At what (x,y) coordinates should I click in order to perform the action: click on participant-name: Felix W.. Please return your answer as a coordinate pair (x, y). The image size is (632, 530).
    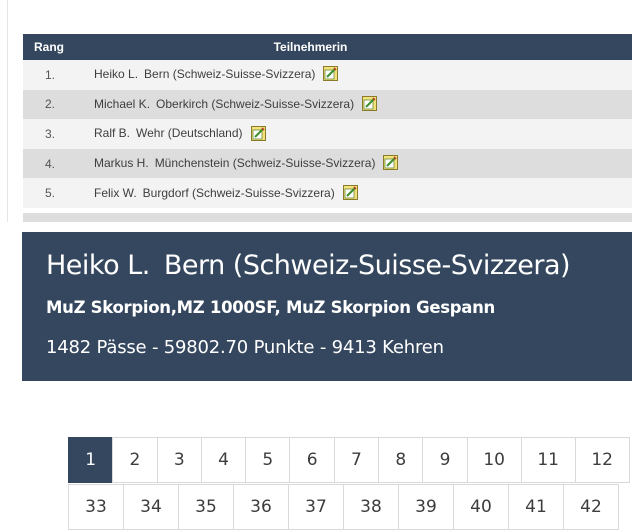
    Looking at the image, I should click on (115, 192).